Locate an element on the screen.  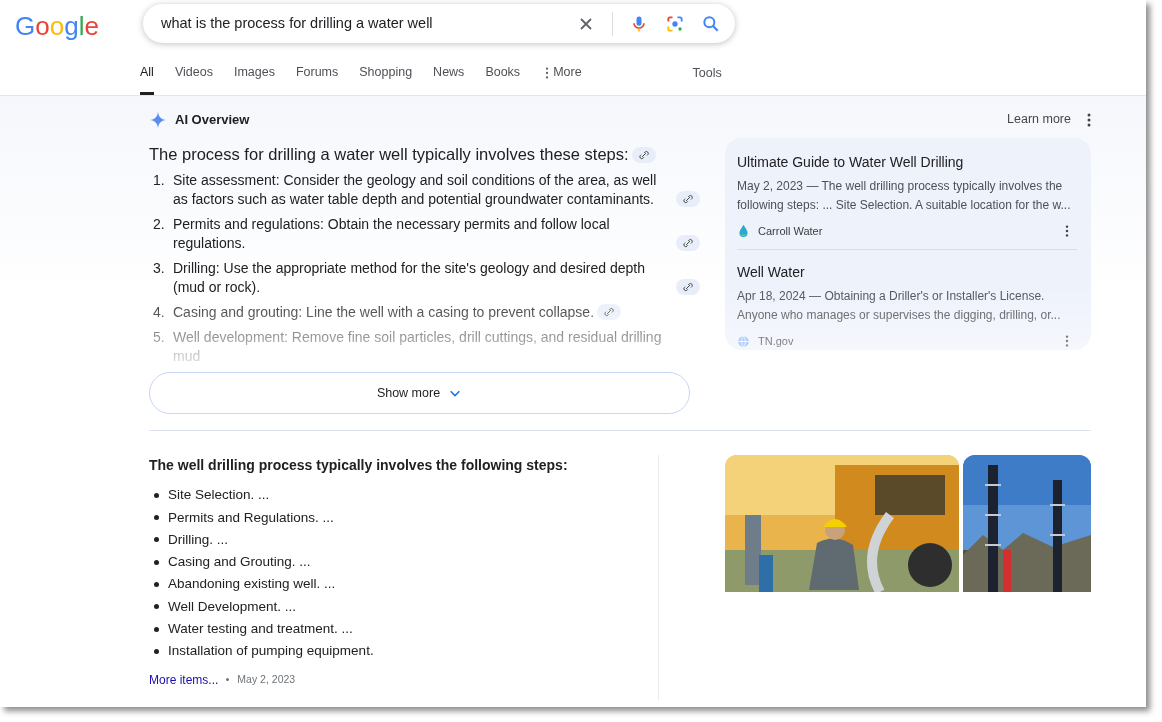
search-tab: Books is located at coordinates (503, 73).